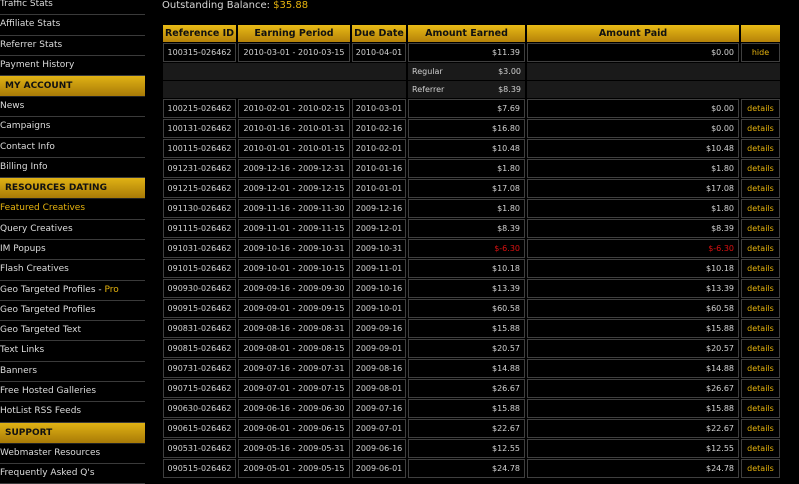 The width and height of the screenshot is (799, 484). Describe the element at coordinates (72, 331) in the screenshot. I see `sidebar-item: Geo Targeted Text` at that location.